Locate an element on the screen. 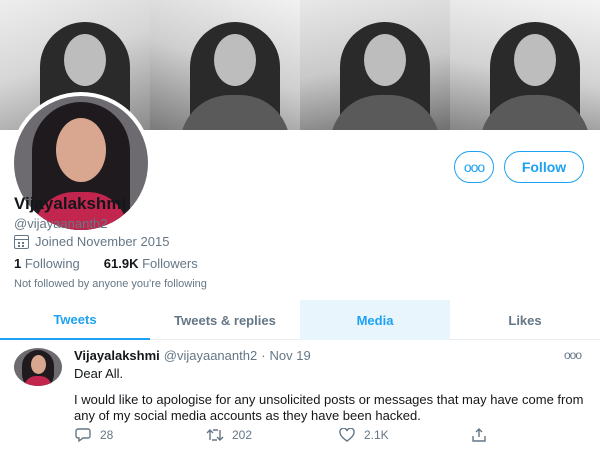 The width and height of the screenshot is (600, 450). tweet-author-name: Vijayalakshmi is located at coordinates (117, 355).